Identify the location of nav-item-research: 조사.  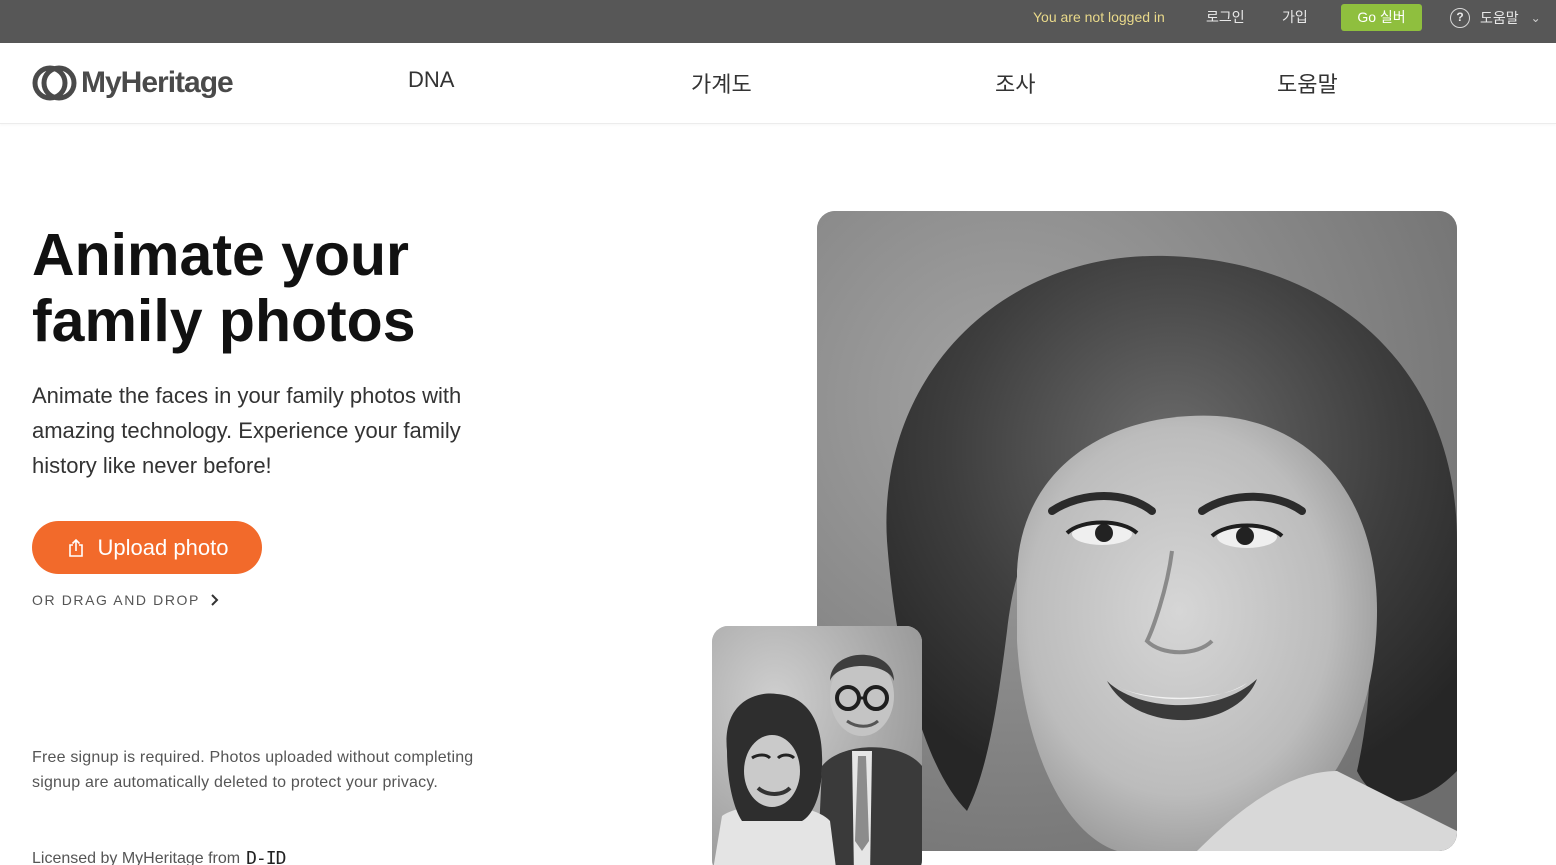
(1015, 83).